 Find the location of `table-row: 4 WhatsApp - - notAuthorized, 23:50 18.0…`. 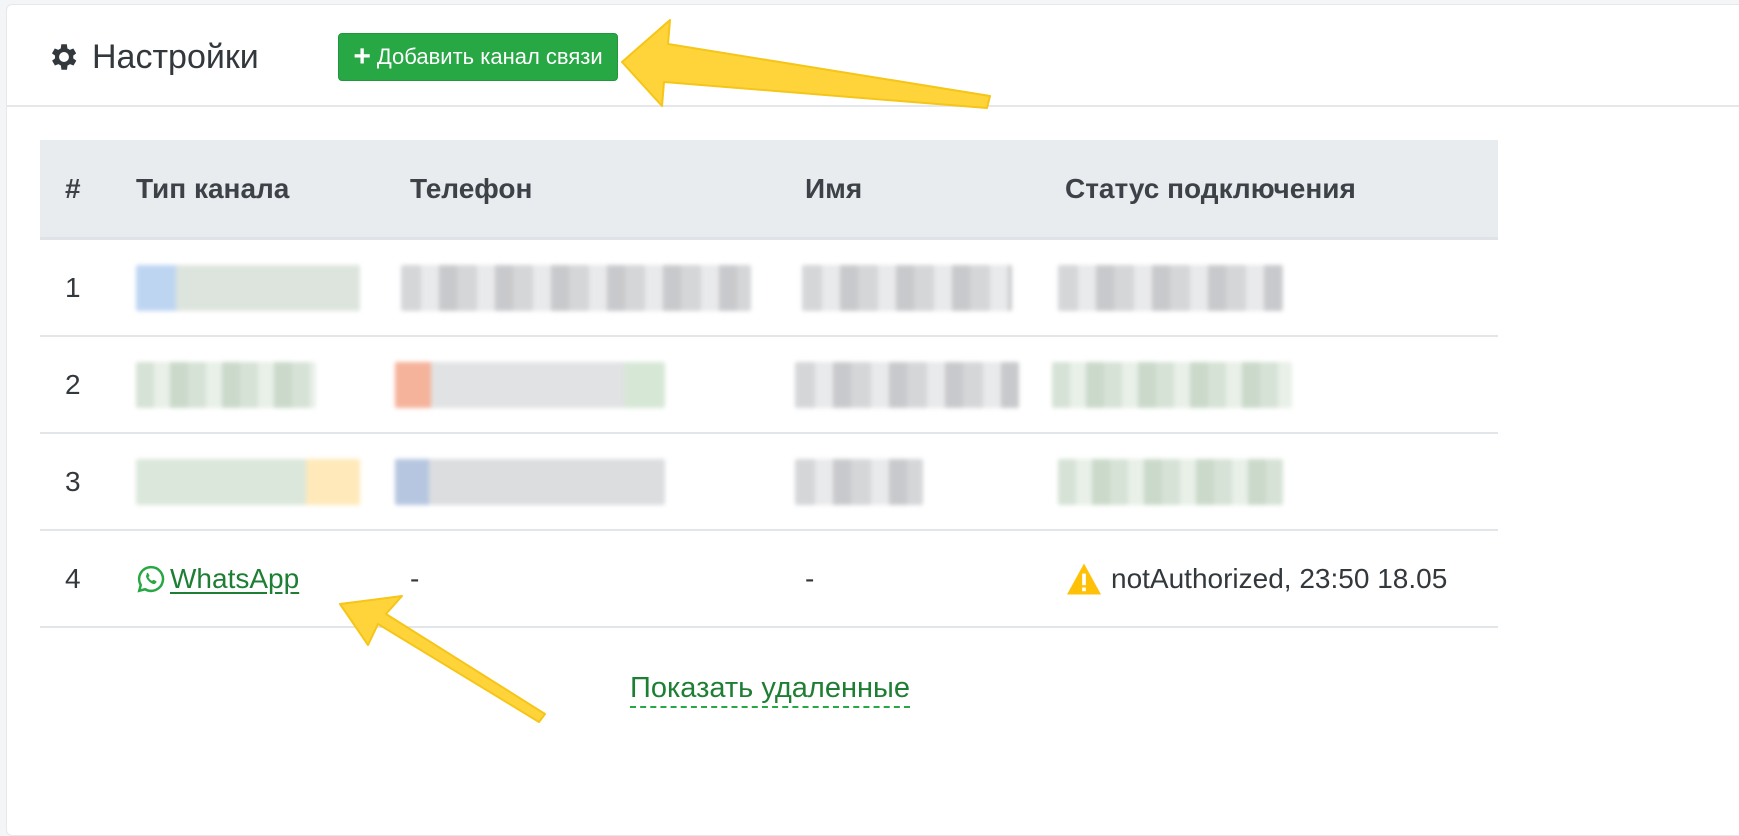

table-row: 4 WhatsApp - - notAuthorized, 23:50 18.0… is located at coordinates (769, 579).